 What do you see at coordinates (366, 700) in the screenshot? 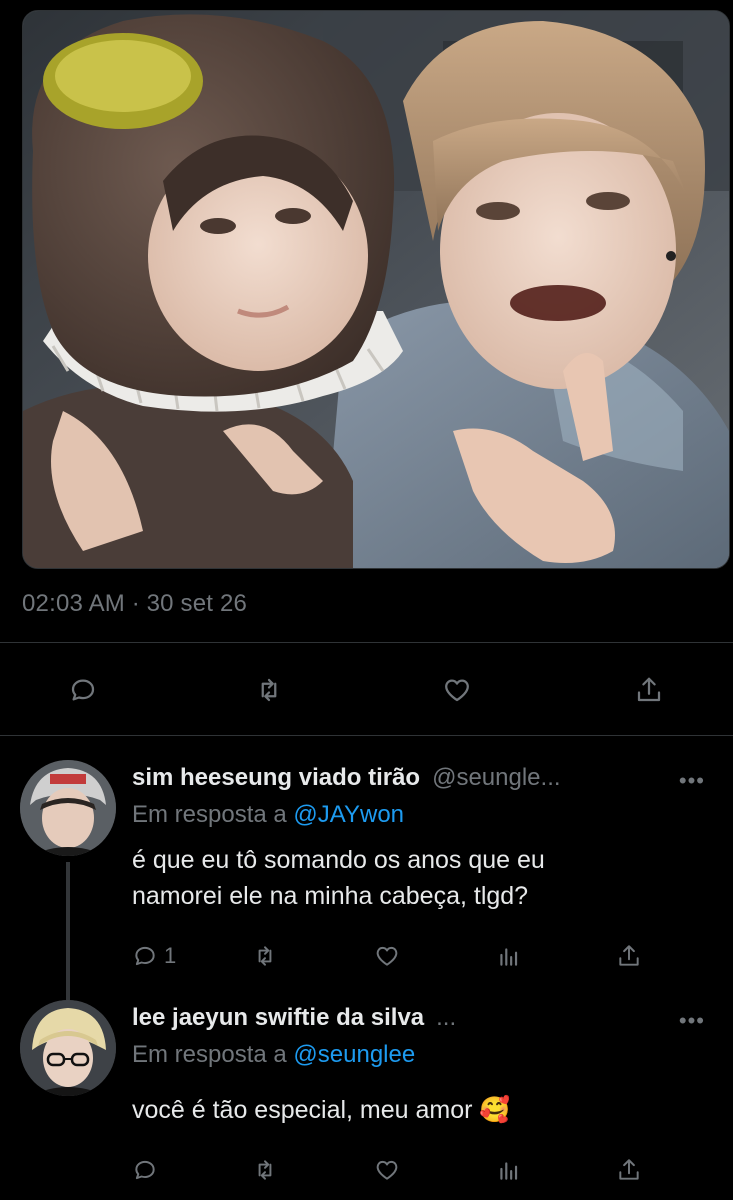
I see `tweet-action-bar` at bounding box center [366, 700].